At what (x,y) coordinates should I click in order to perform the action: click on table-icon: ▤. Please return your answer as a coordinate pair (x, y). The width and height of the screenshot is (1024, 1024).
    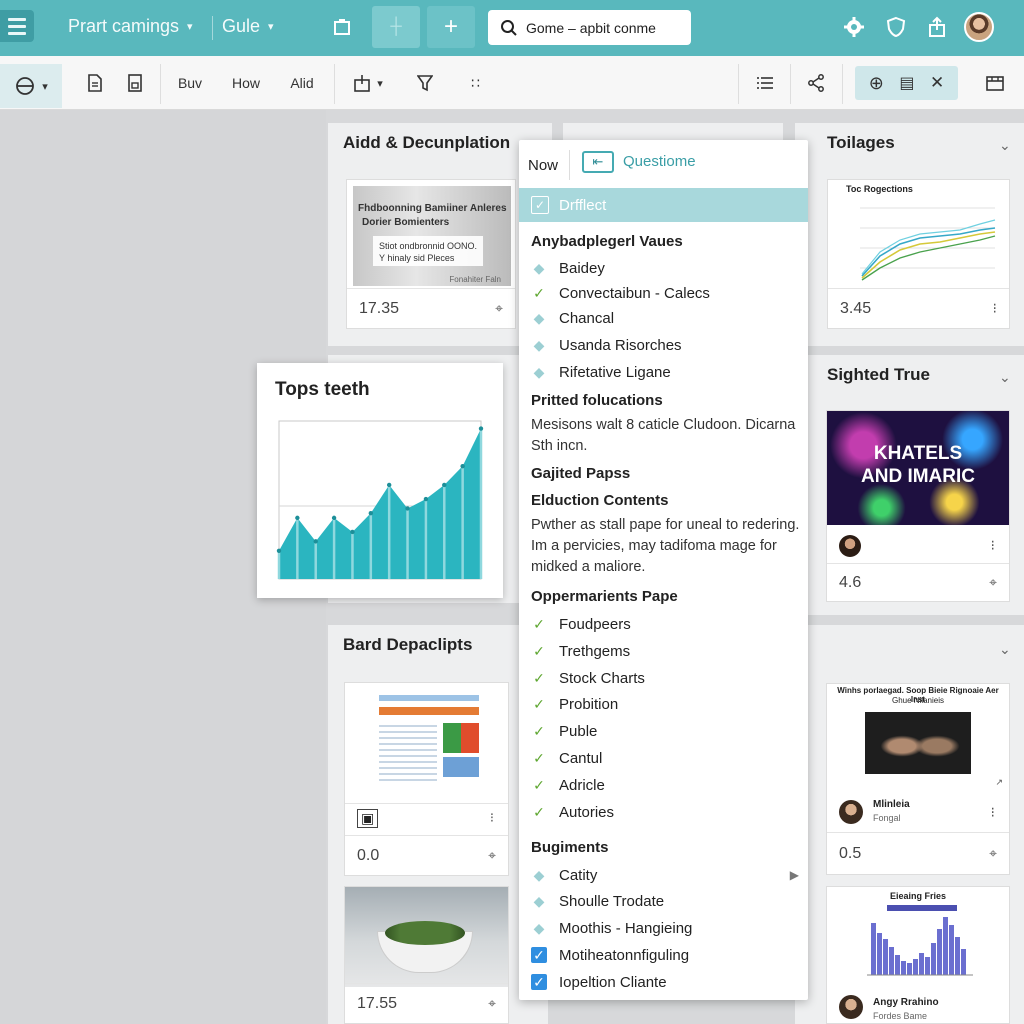
    Looking at the image, I should click on (906, 83).